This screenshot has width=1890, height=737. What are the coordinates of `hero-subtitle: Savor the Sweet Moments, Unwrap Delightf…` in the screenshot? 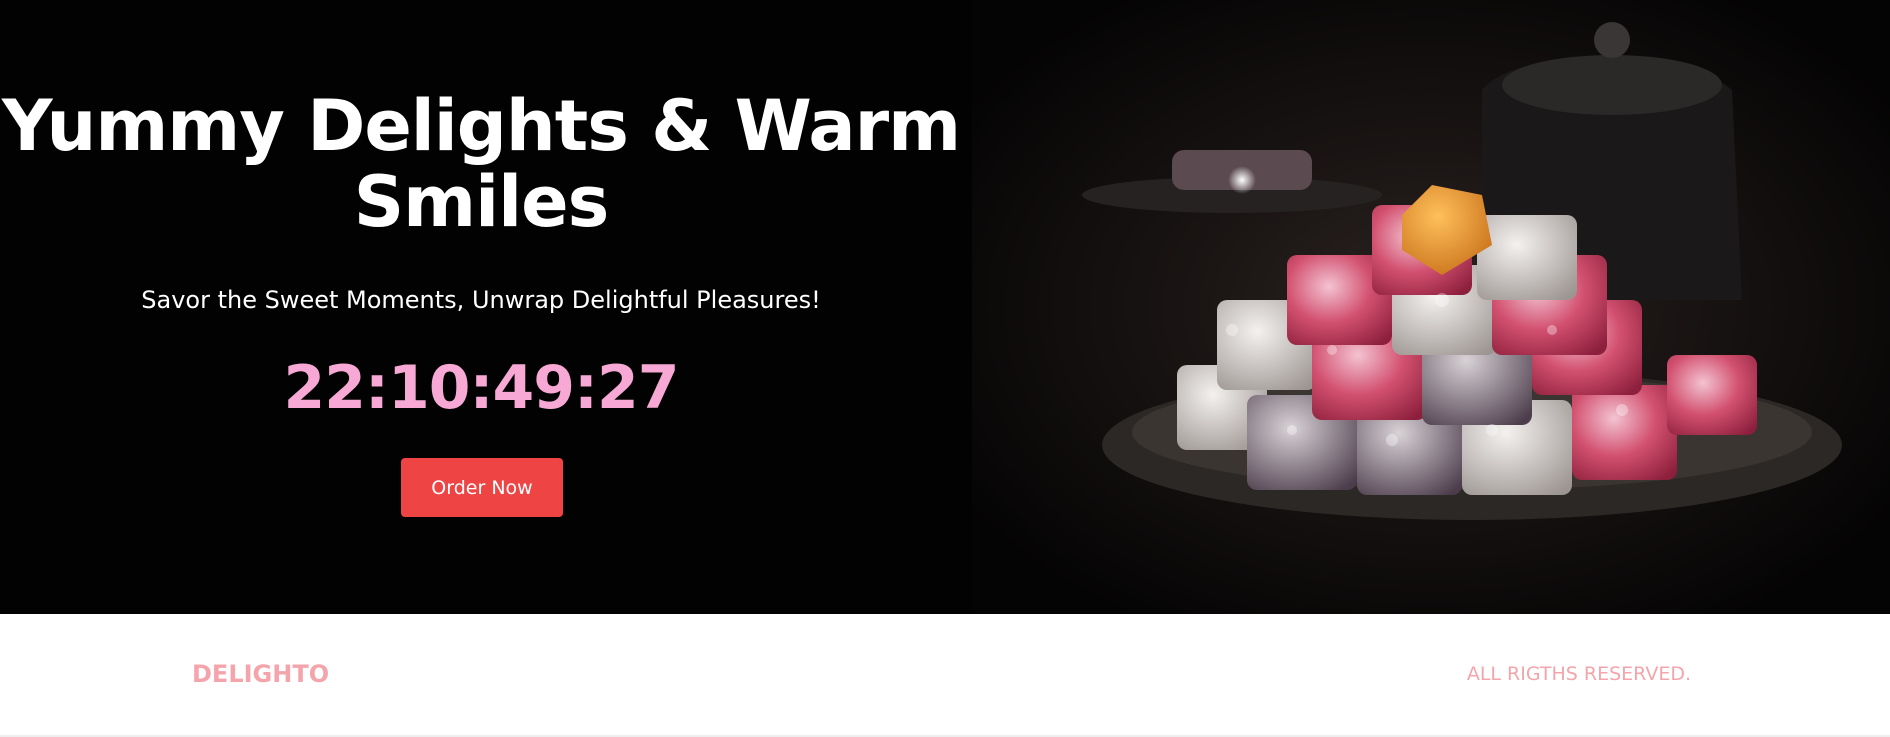 It's located at (481, 300).